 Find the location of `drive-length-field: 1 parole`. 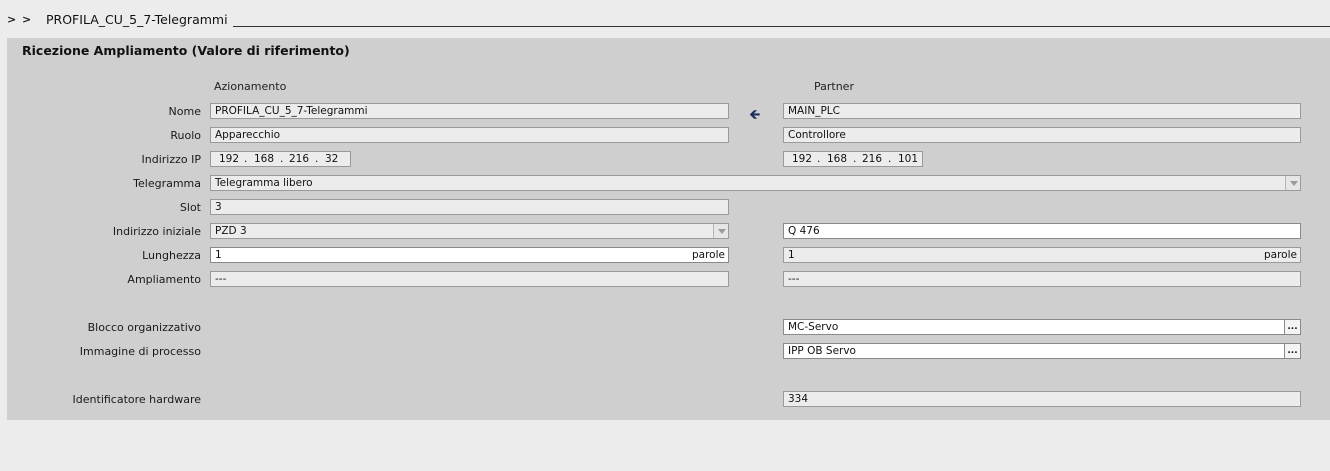

drive-length-field: 1 parole is located at coordinates (469, 255).